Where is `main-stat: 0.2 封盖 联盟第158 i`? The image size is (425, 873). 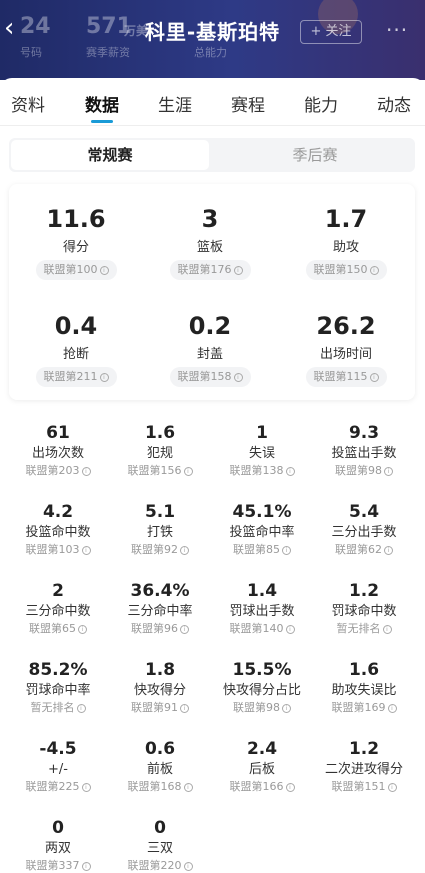 main-stat: 0.2 封盖 联盟第158 i is located at coordinates (210, 349).